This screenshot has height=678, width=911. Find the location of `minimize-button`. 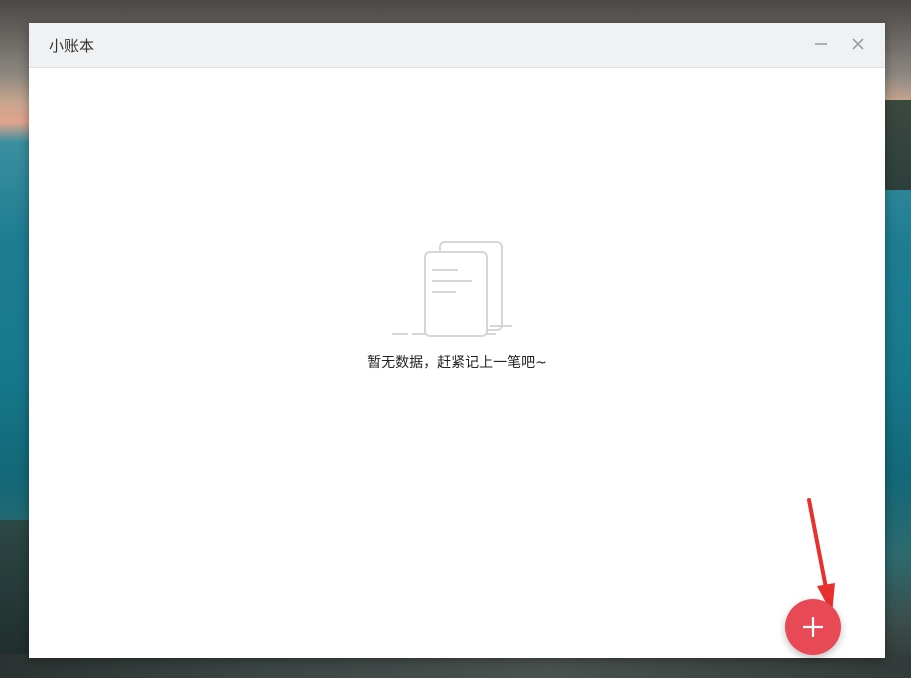

minimize-button is located at coordinates (821, 44).